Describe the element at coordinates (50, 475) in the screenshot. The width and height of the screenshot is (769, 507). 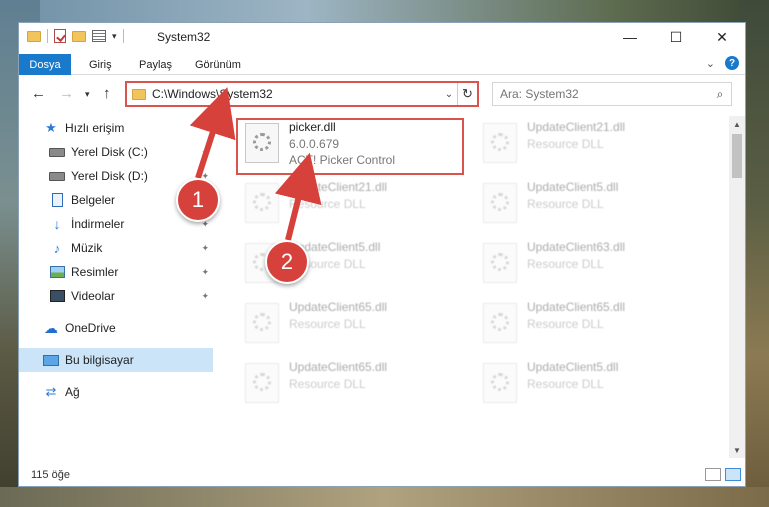
I see `item-count: 115 öğe` at that location.